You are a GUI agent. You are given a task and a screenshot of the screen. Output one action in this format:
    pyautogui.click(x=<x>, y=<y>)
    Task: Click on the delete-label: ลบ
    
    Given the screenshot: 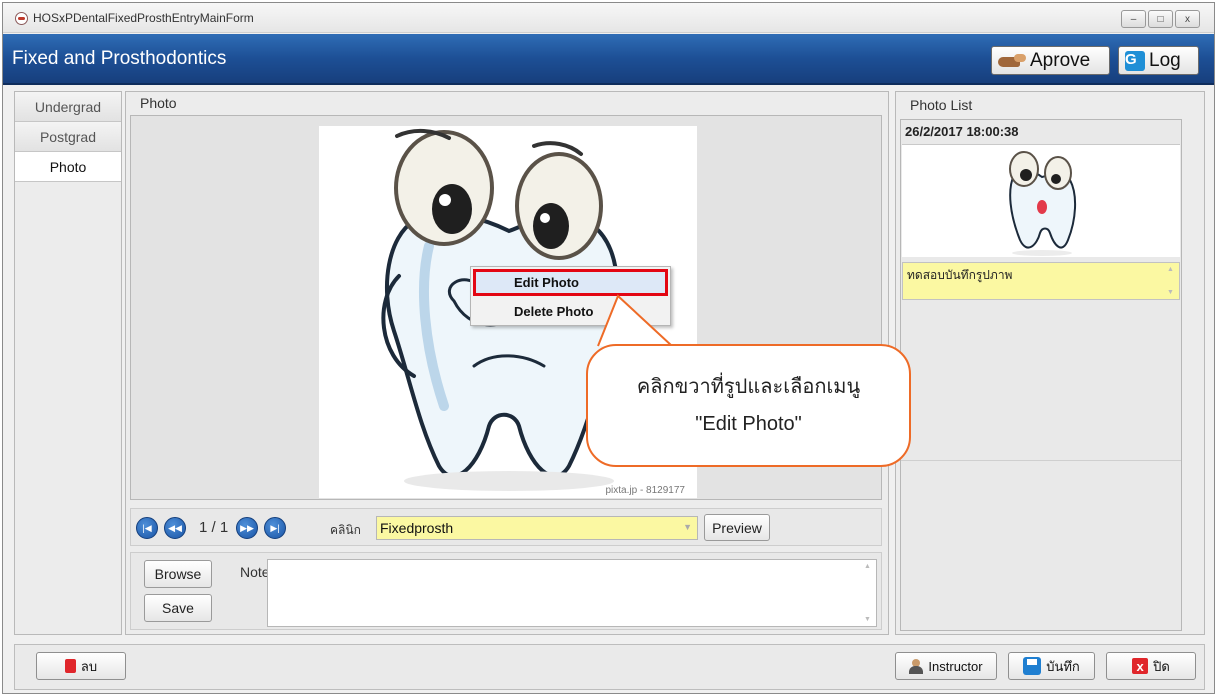 What is the action you would take?
    pyautogui.click(x=89, y=666)
    